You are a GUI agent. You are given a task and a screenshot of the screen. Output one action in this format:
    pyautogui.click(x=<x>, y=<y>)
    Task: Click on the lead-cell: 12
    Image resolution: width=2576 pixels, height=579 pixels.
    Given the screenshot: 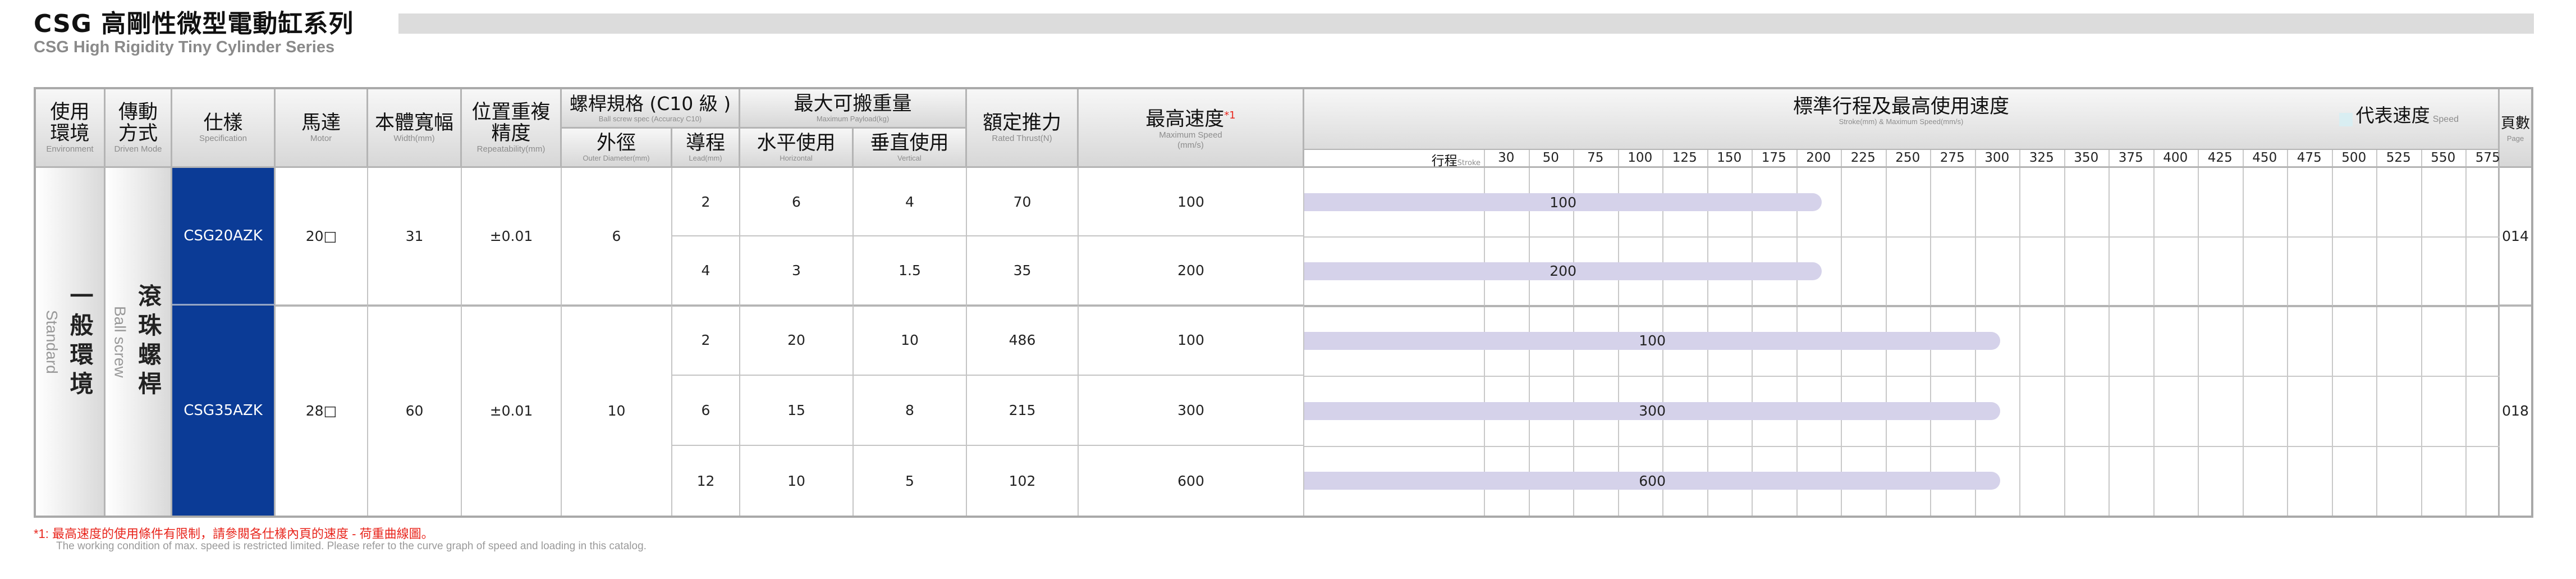 What is the action you would take?
    pyautogui.click(x=706, y=481)
    